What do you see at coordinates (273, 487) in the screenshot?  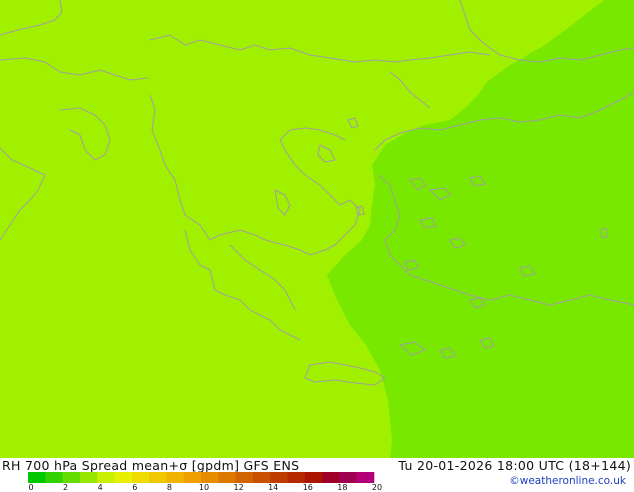 I see `color-scale-tick-label: 14` at bounding box center [273, 487].